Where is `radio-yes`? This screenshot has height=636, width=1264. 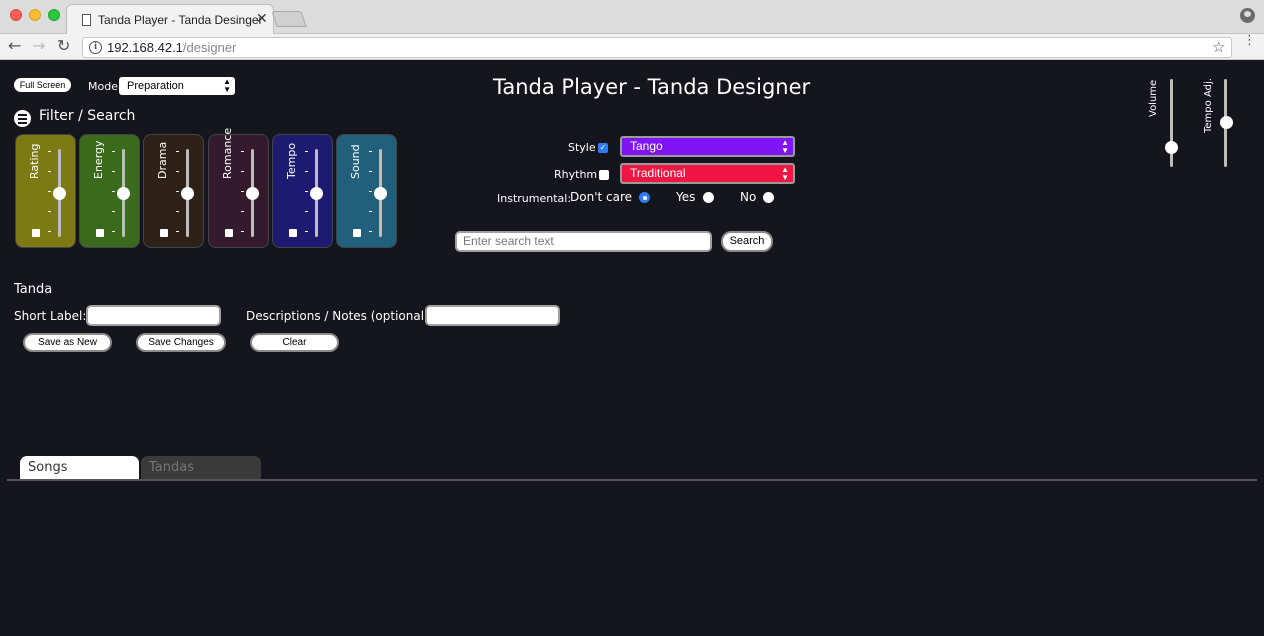 radio-yes is located at coordinates (708, 197).